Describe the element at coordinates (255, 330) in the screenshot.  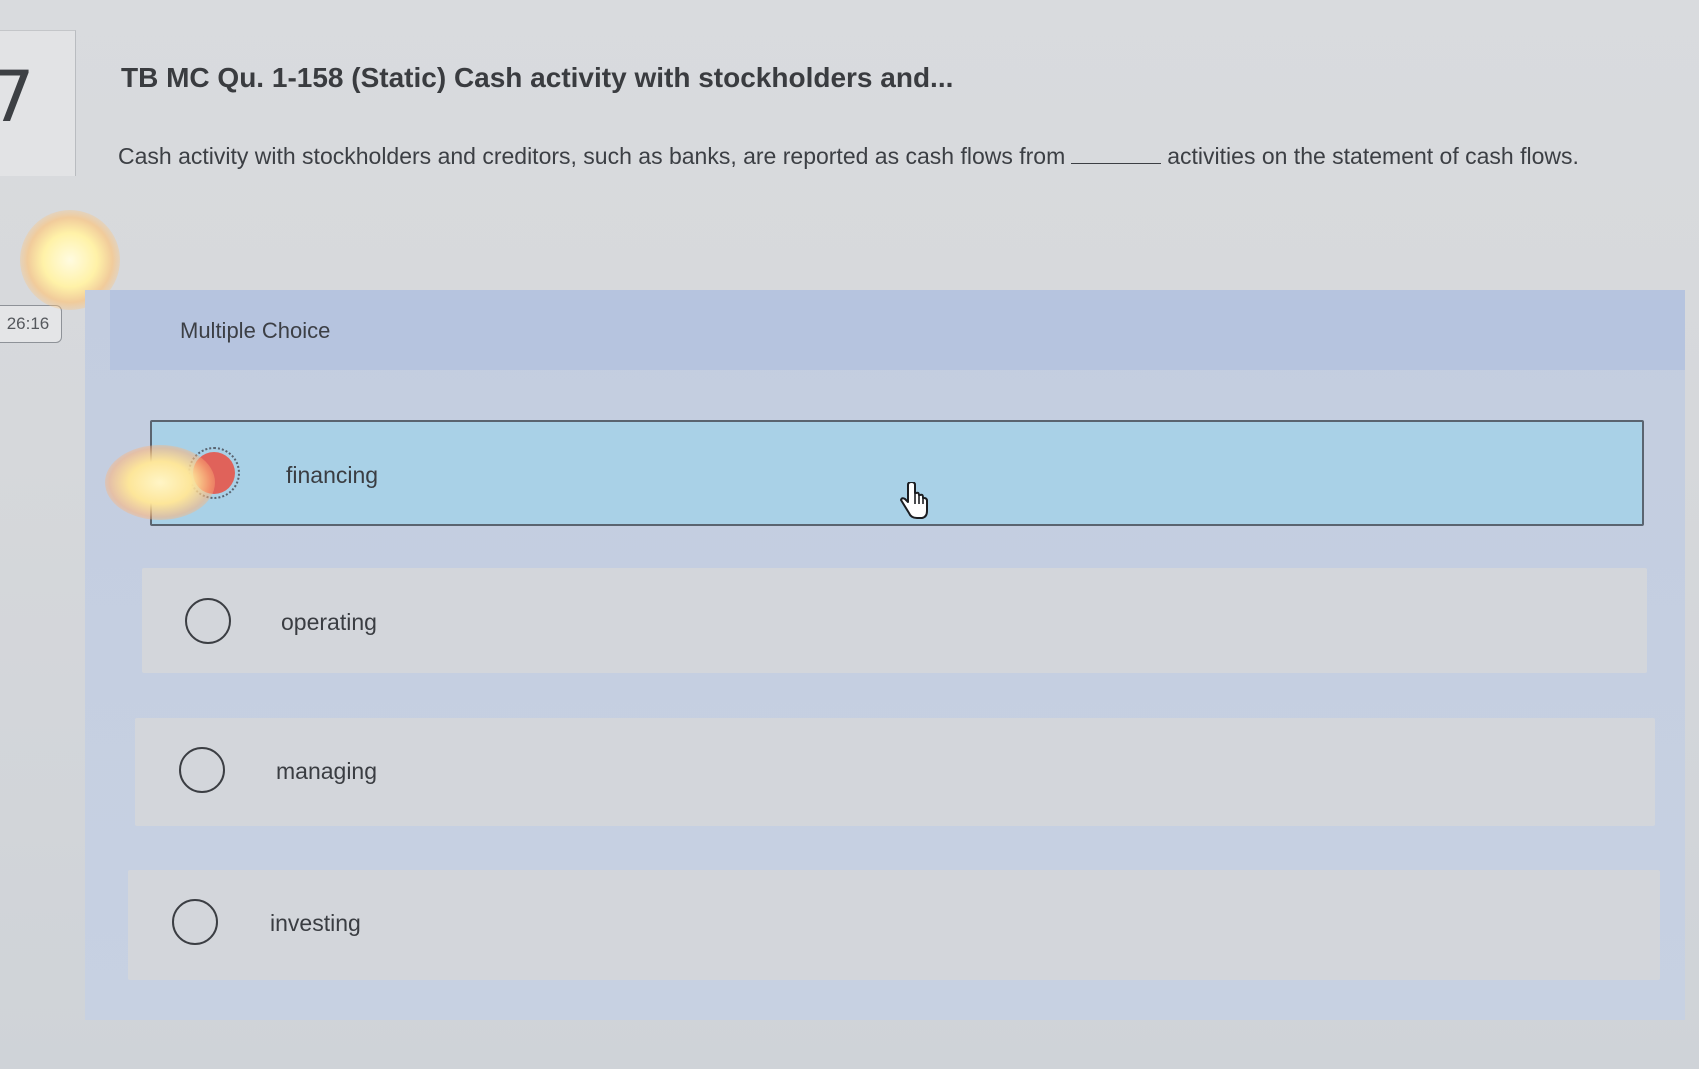
I see `multiple-choice-label: Multiple Choice` at that location.